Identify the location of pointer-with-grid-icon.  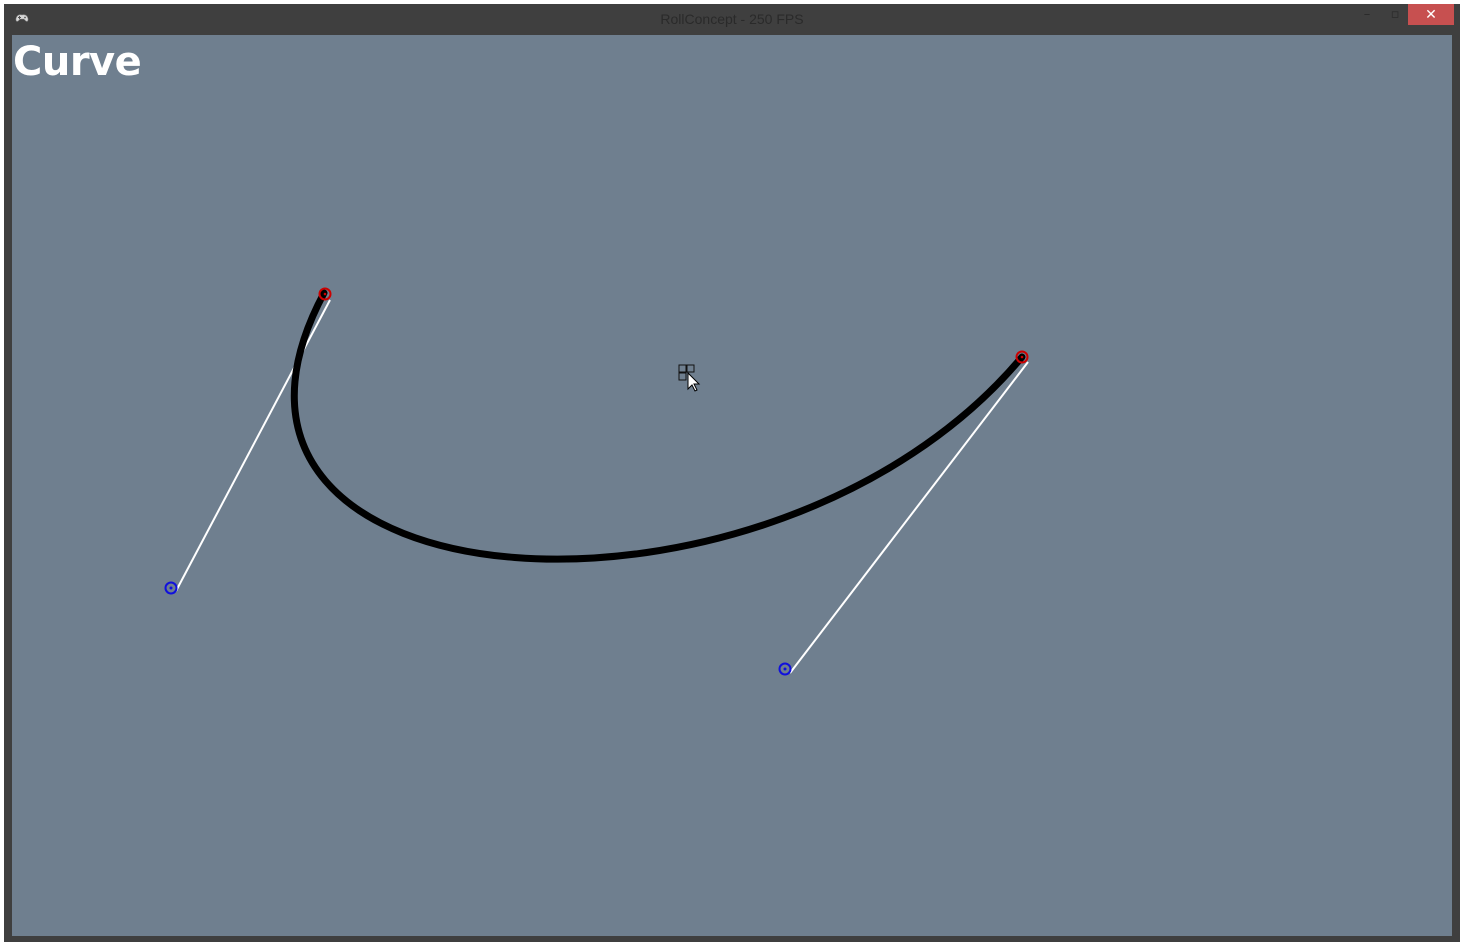
(689, 378).